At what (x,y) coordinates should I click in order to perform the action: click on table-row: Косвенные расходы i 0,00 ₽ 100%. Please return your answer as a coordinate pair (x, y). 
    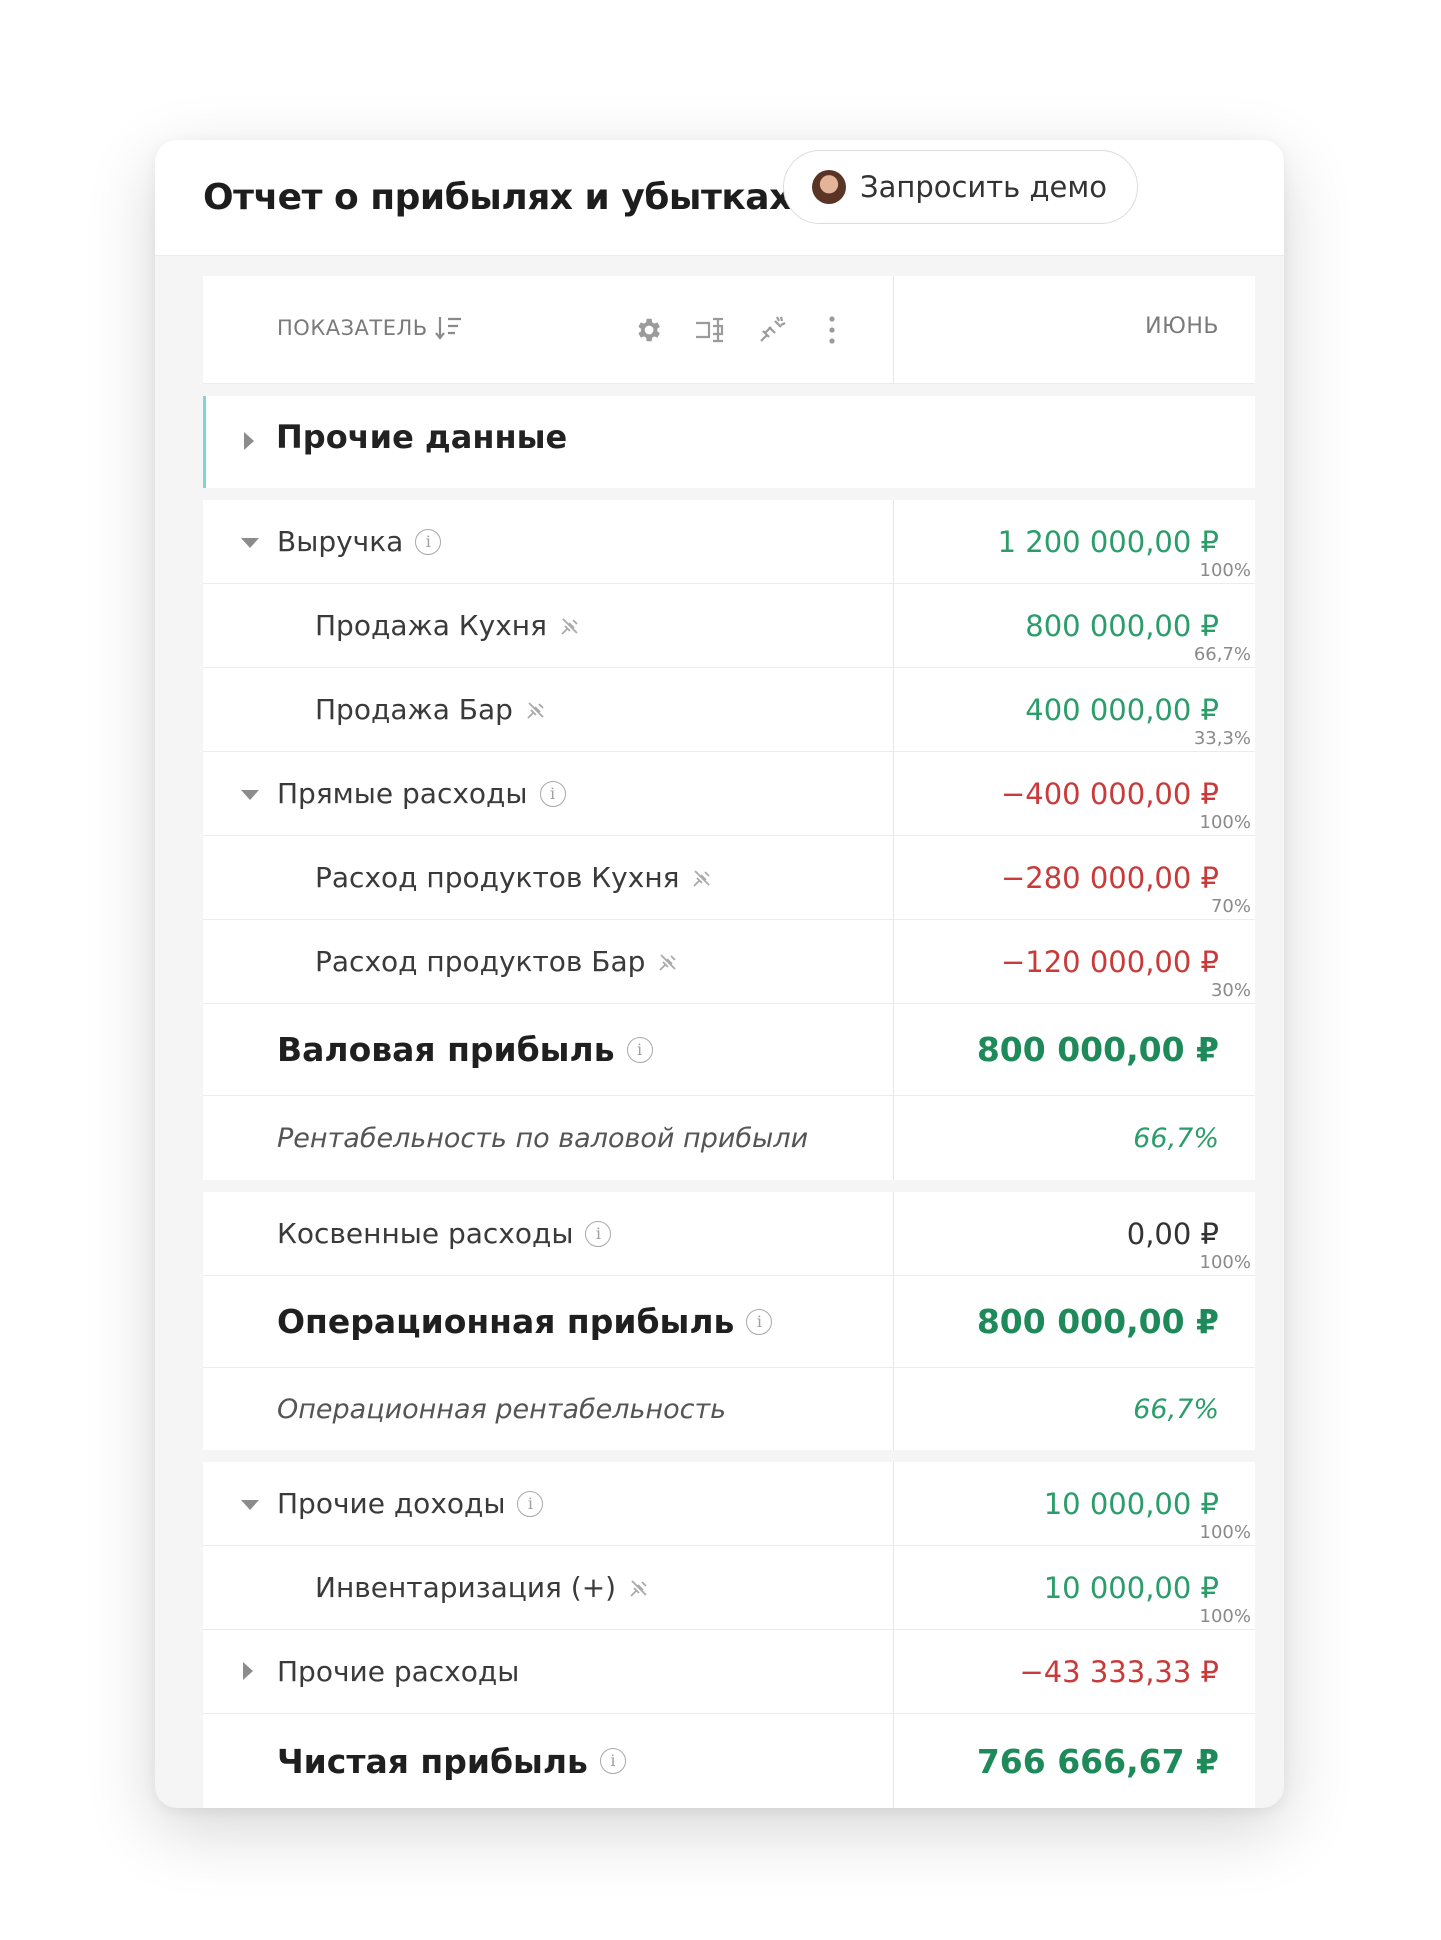
    Looking at the image, I should click on (729, 1234).